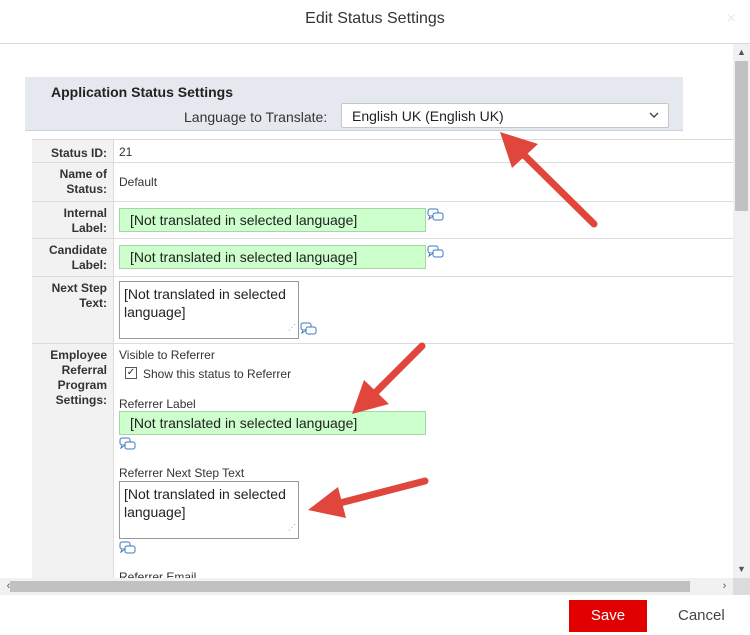  Describe the element at coordinates (375, 615) in the screenshot. I see `dialog-footer: Save Cancel` at that location.